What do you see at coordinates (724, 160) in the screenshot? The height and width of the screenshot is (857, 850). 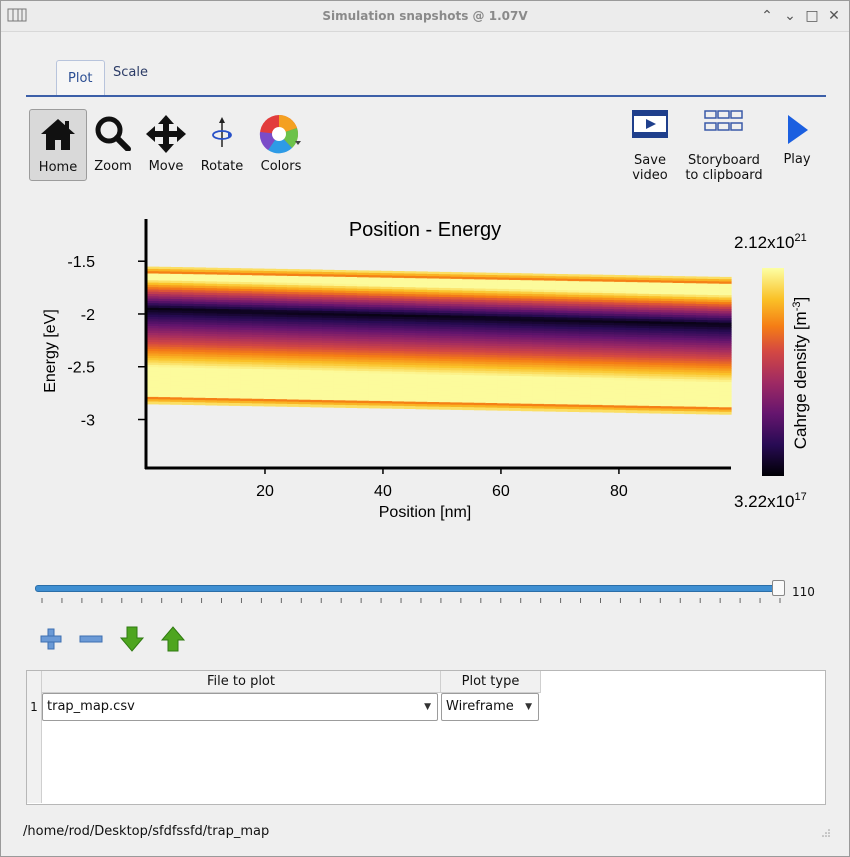 I see `storyboard-label-1: Storyboard` at bounding box center [724, 160].